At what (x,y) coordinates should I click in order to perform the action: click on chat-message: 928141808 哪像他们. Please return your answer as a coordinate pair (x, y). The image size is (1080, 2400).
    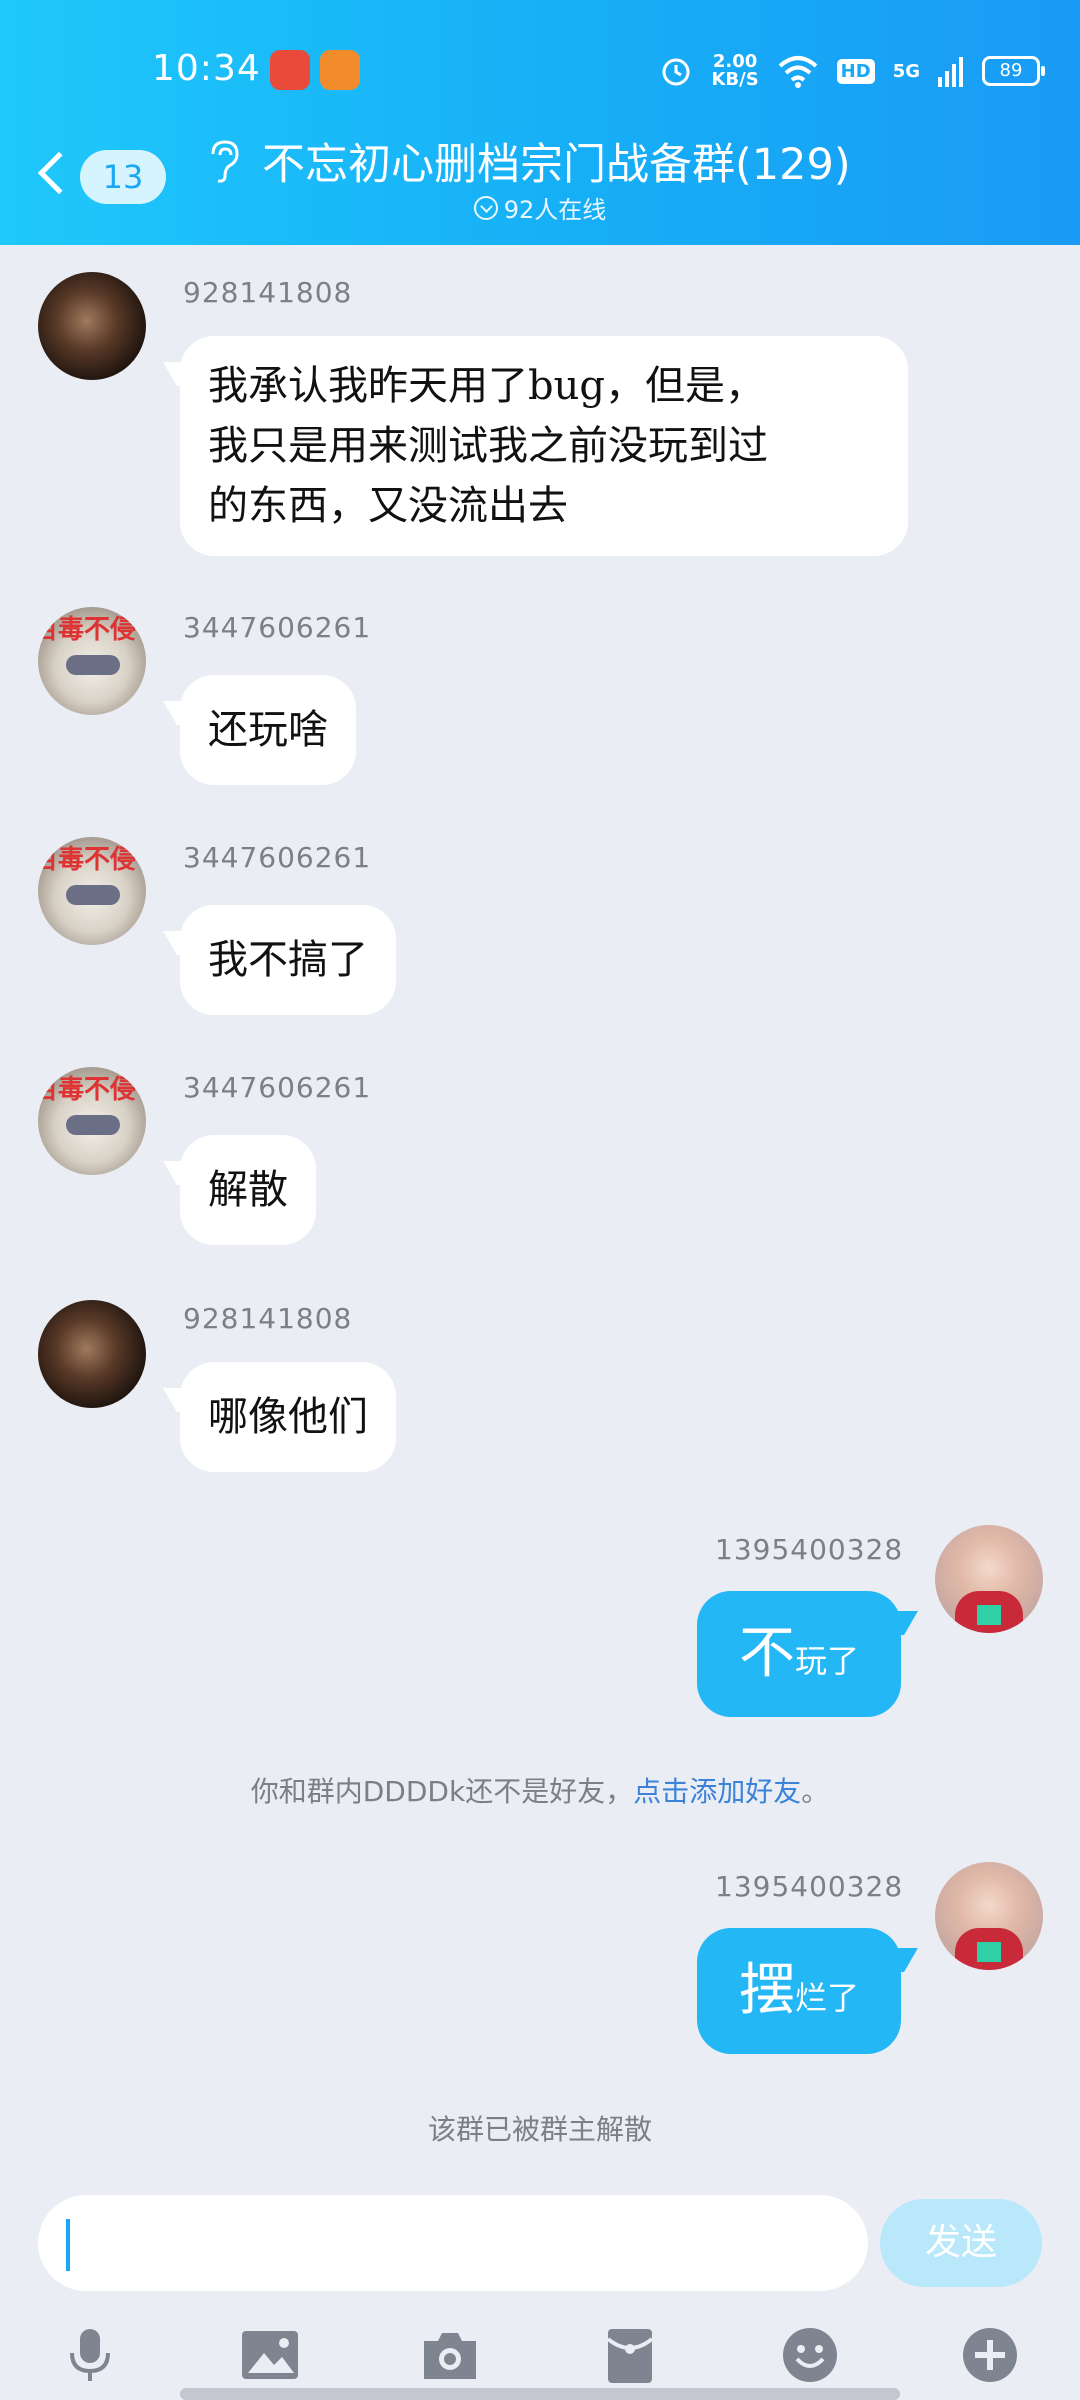
    Looking at the image, I should click on (540, 1390).